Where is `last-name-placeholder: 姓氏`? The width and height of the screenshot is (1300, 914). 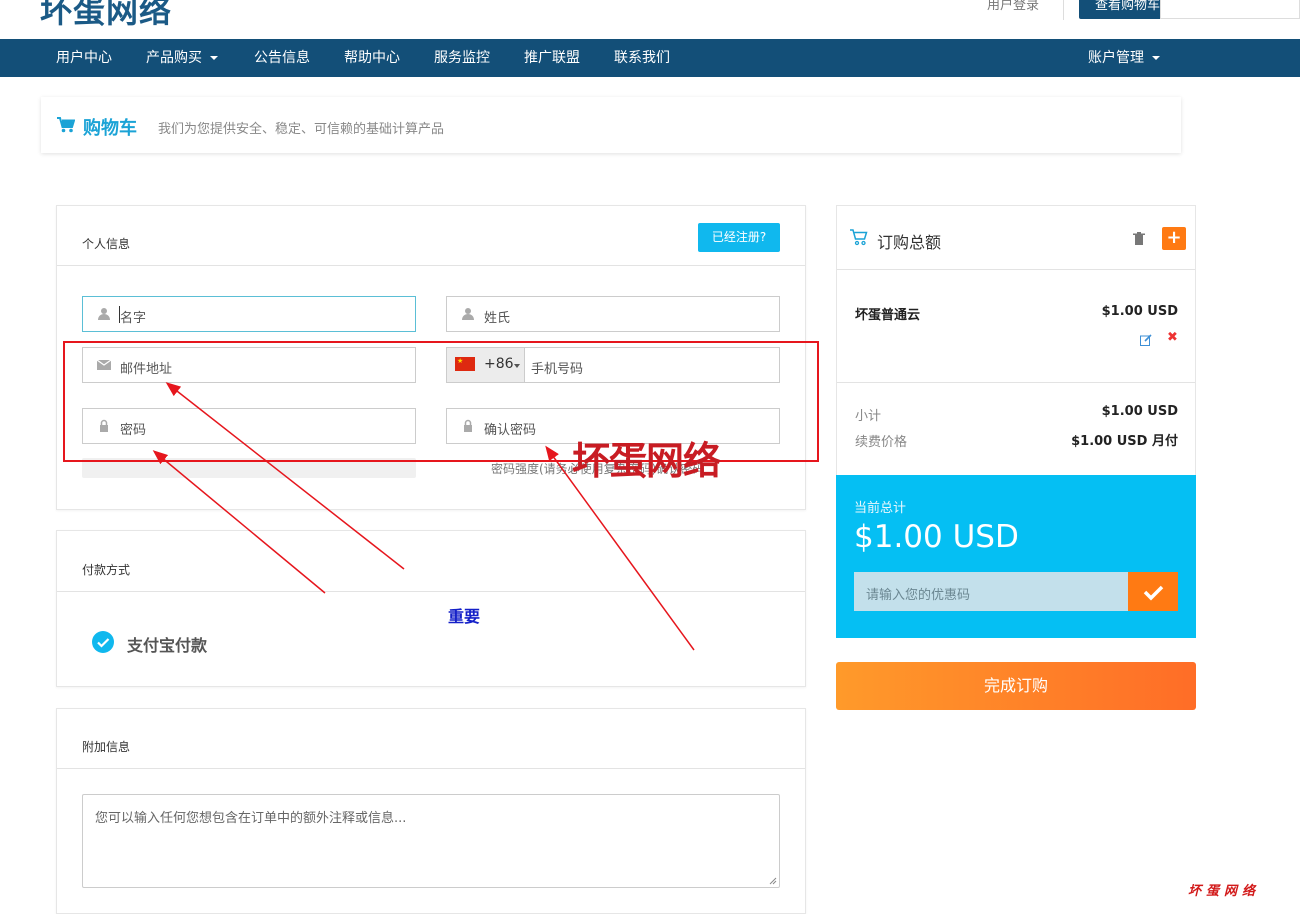 last-name-placeholder: 姓氏 is located at coordinates (497, 318).